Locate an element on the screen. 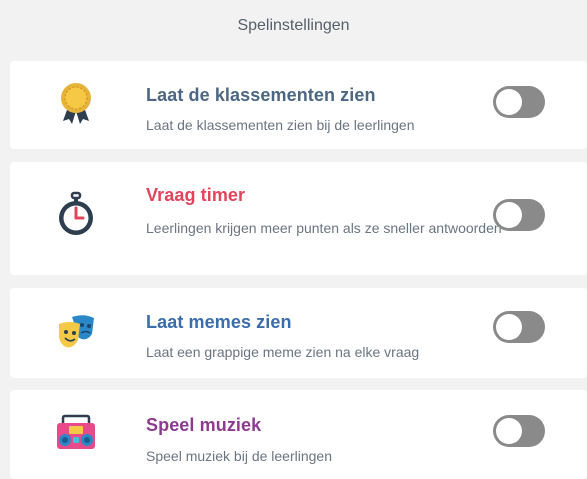 This screenshot has height=479, width=587. medal-icon is located at coordinates (76, 103).